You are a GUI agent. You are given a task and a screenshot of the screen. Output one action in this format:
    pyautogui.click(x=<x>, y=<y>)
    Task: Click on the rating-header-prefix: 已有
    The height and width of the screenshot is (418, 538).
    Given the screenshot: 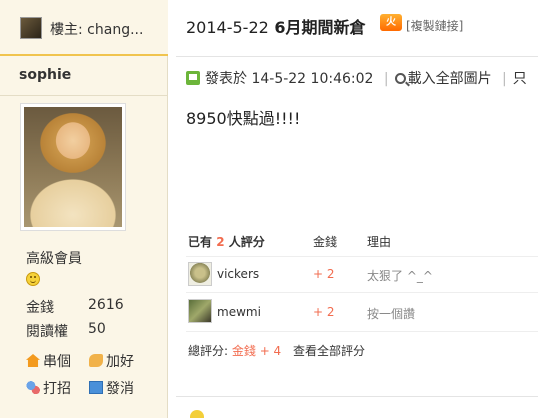 What is the action you would take?
    pyautogui.click(x=200, y=242)
    